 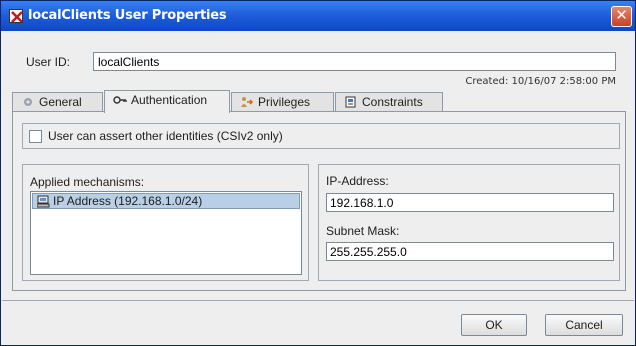 I want to click on mechanisms-label: Applied mechanisms:, so click(x=87, y=182).